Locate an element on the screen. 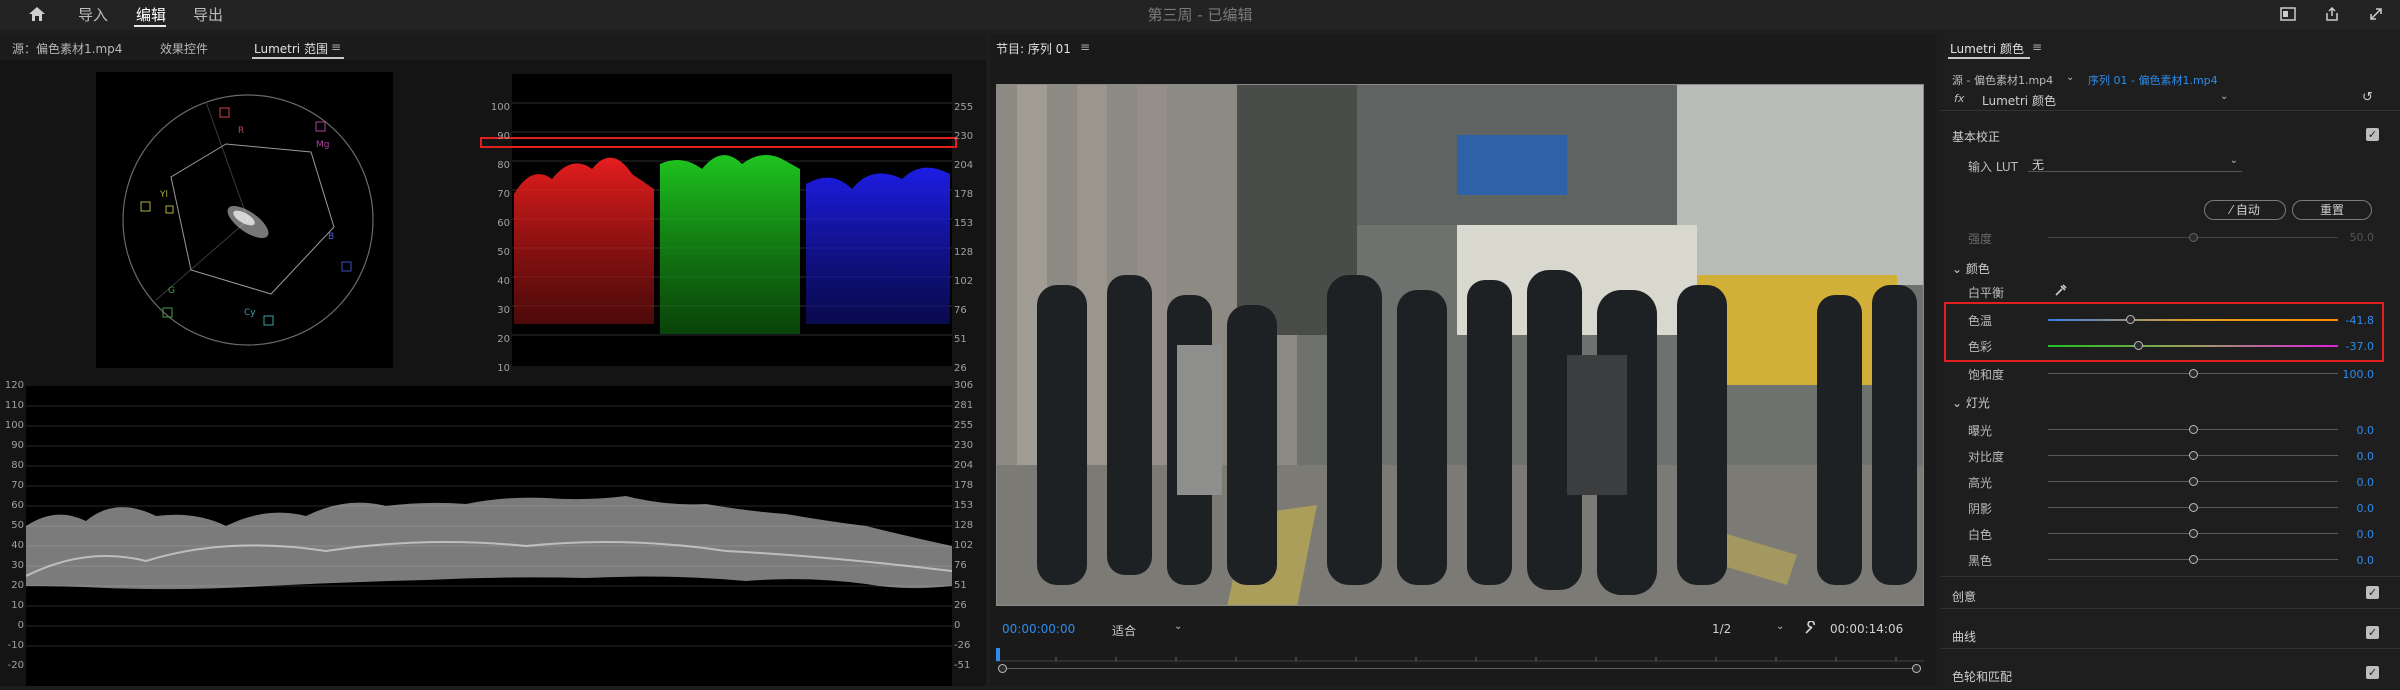  basic-correction-checkbox: ✓ is located at coordinates (2372, 134).